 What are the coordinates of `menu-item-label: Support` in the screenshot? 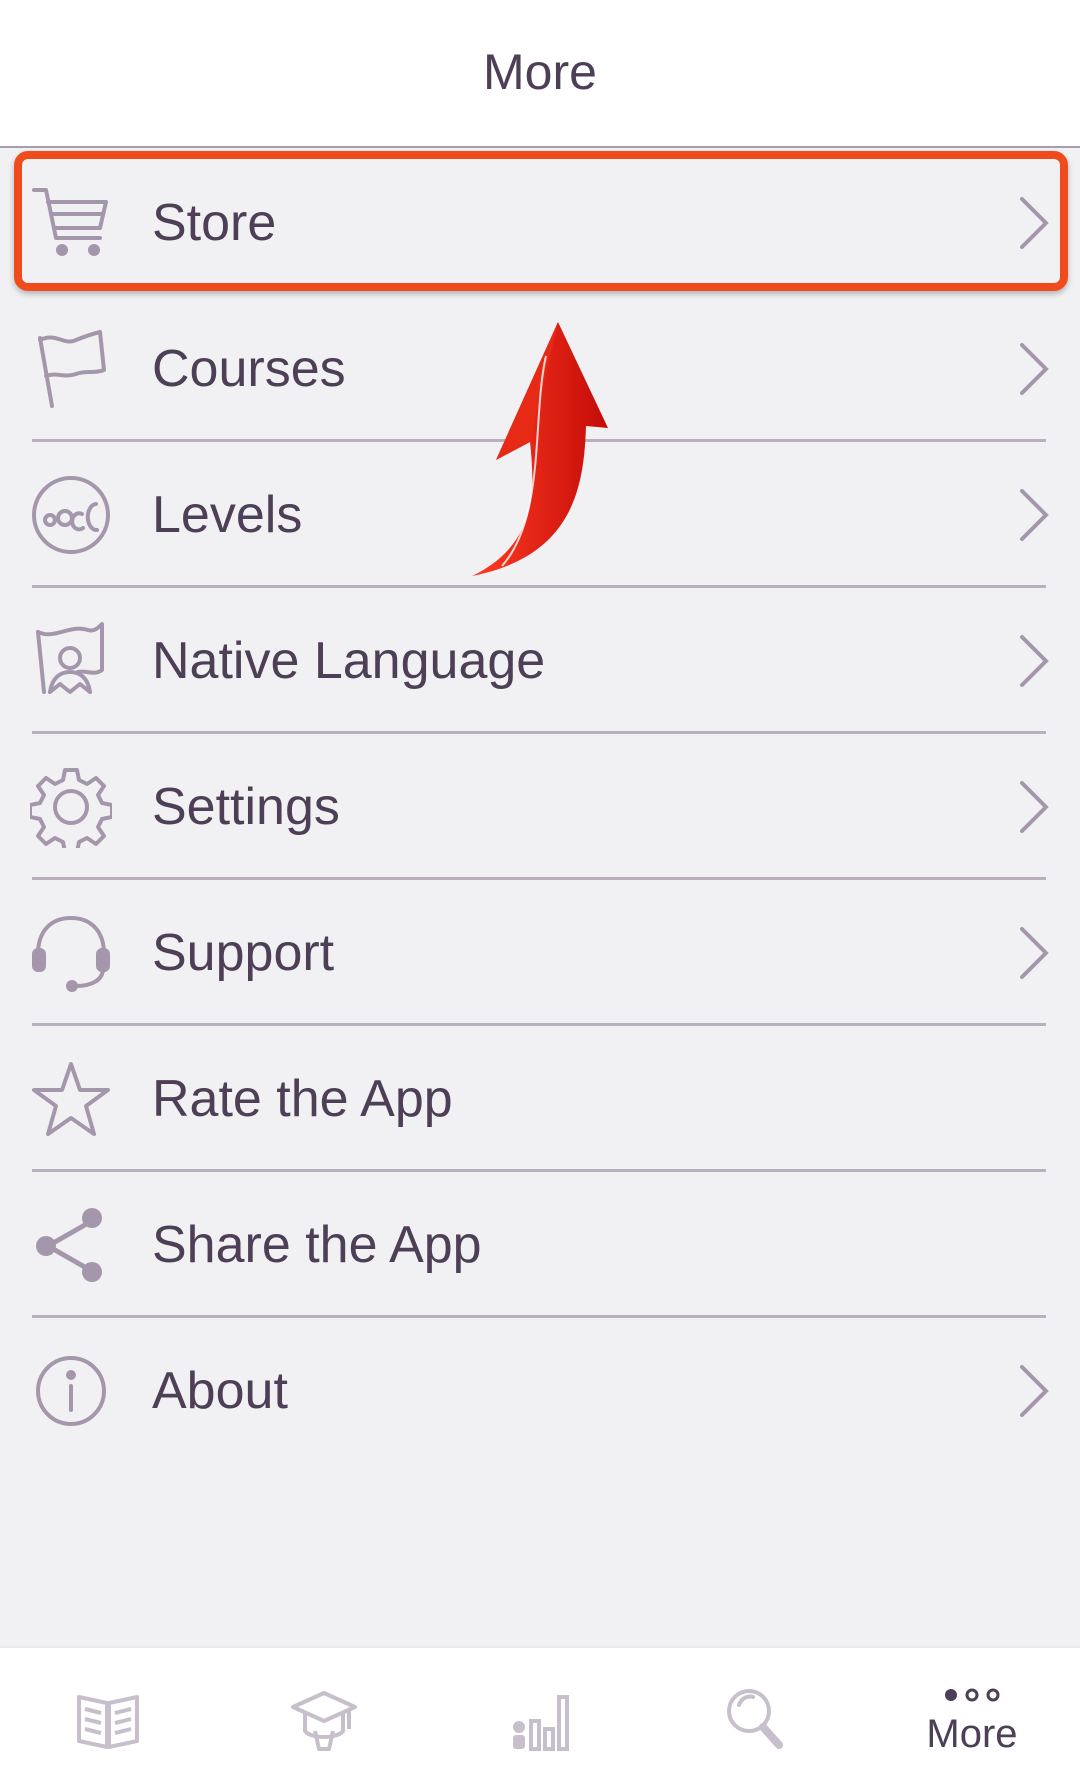 It's located at (243, 953).